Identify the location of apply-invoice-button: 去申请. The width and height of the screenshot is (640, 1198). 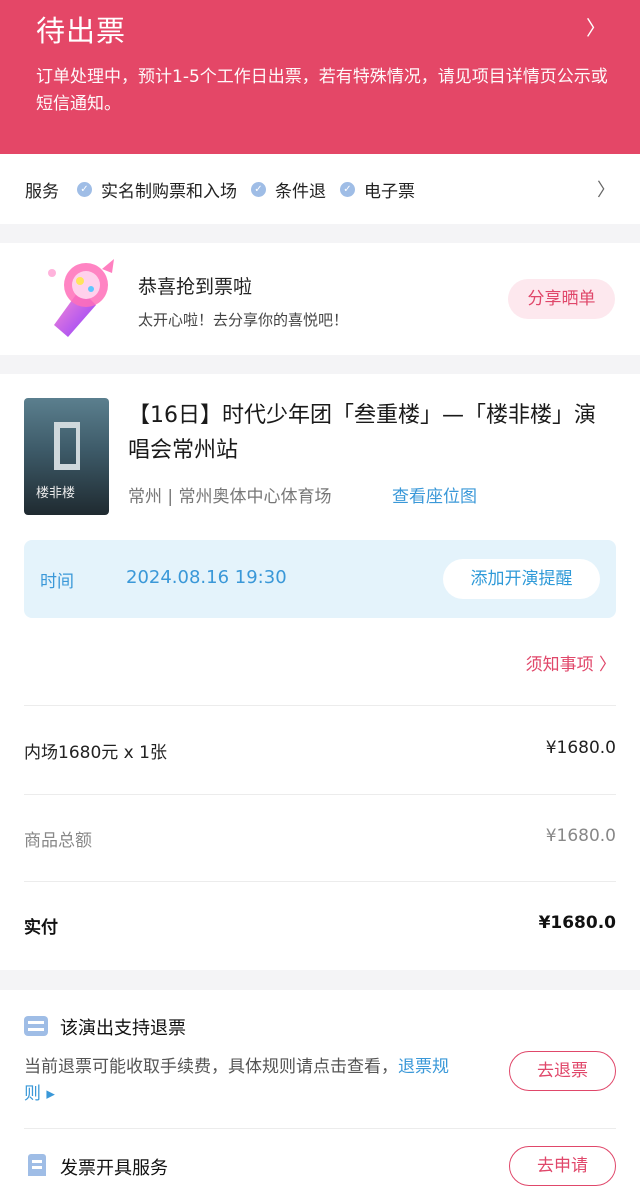
(562, 1166).